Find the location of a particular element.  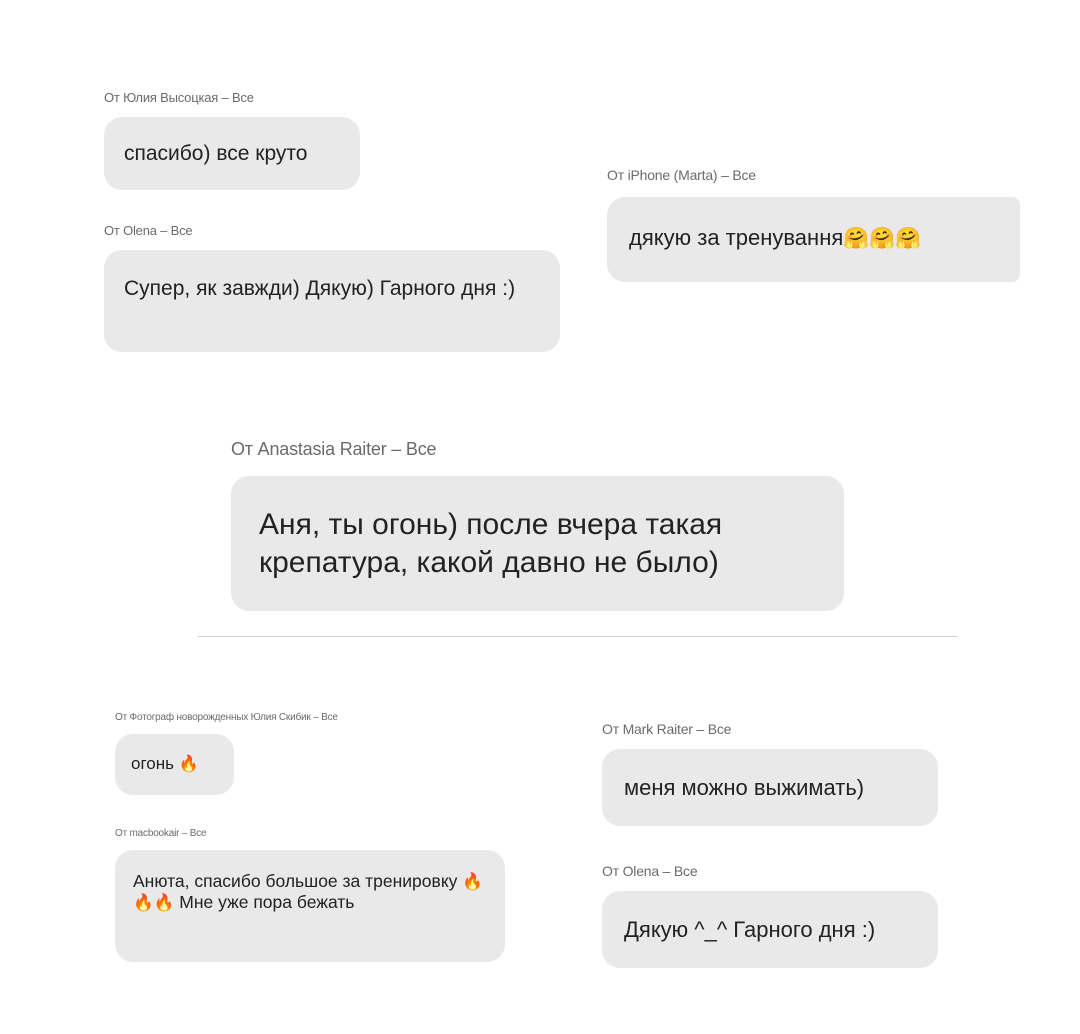

message-bubble: меня можно выжимать) is located at coordinates (770, 787).